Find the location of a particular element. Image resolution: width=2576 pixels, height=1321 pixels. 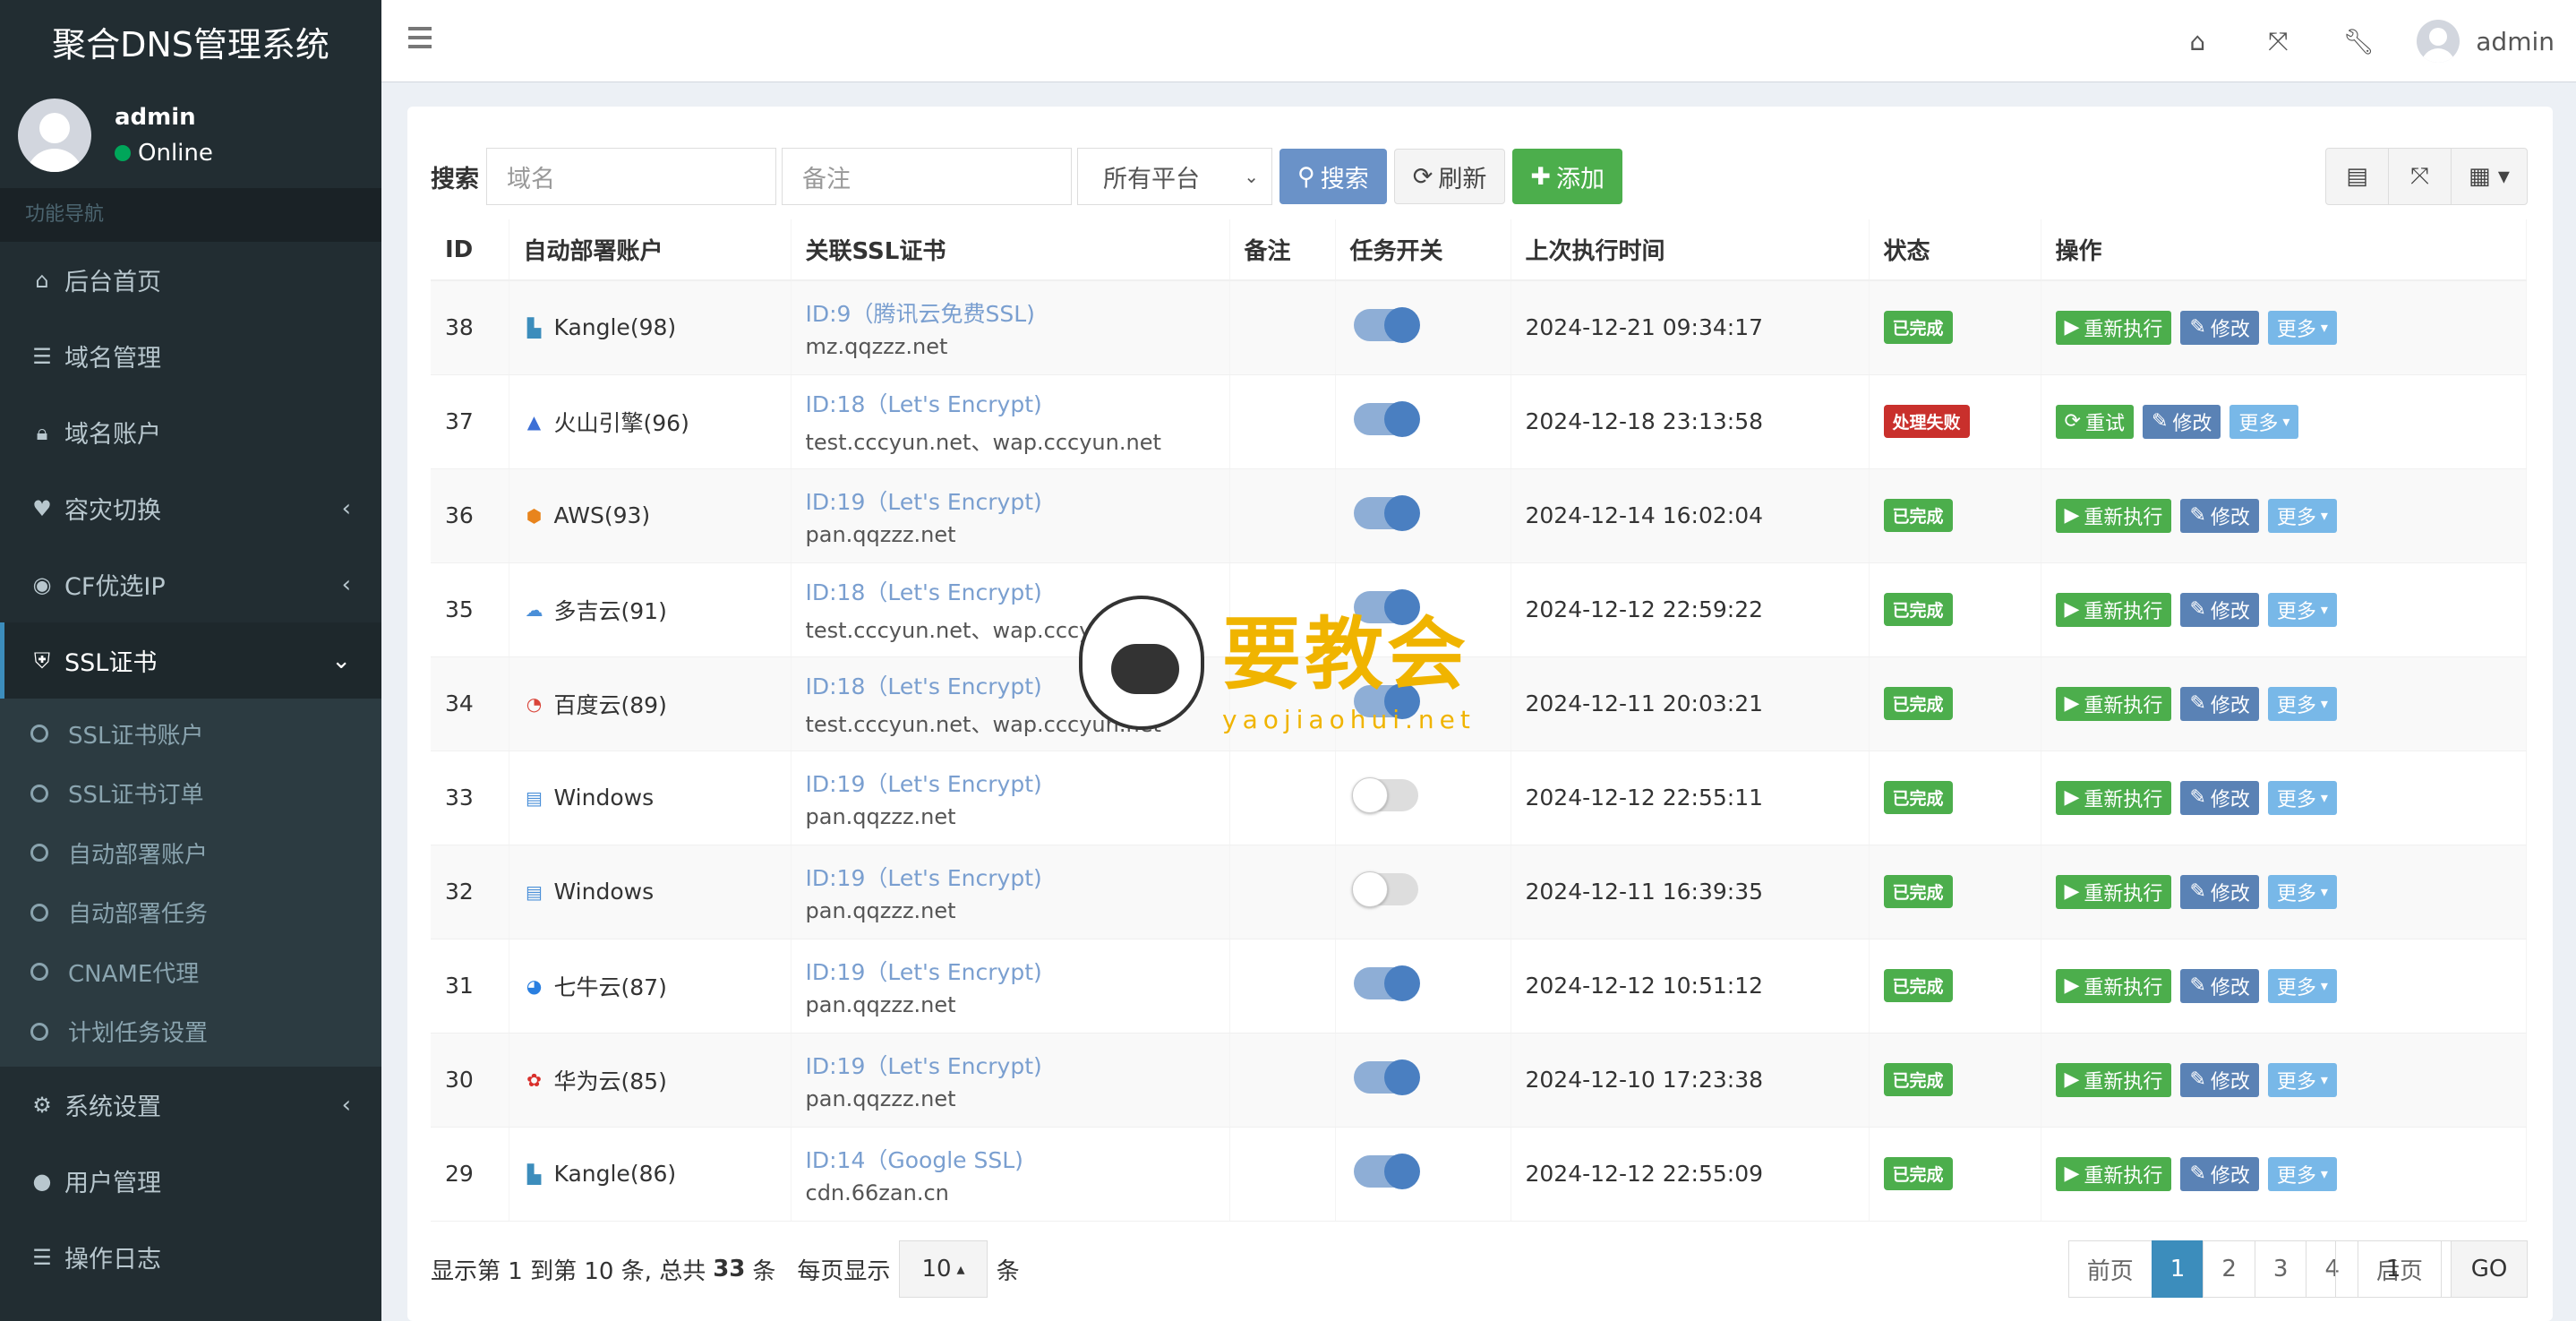

add-button: ✚ 添加 is located at coordinates (1568, 176).